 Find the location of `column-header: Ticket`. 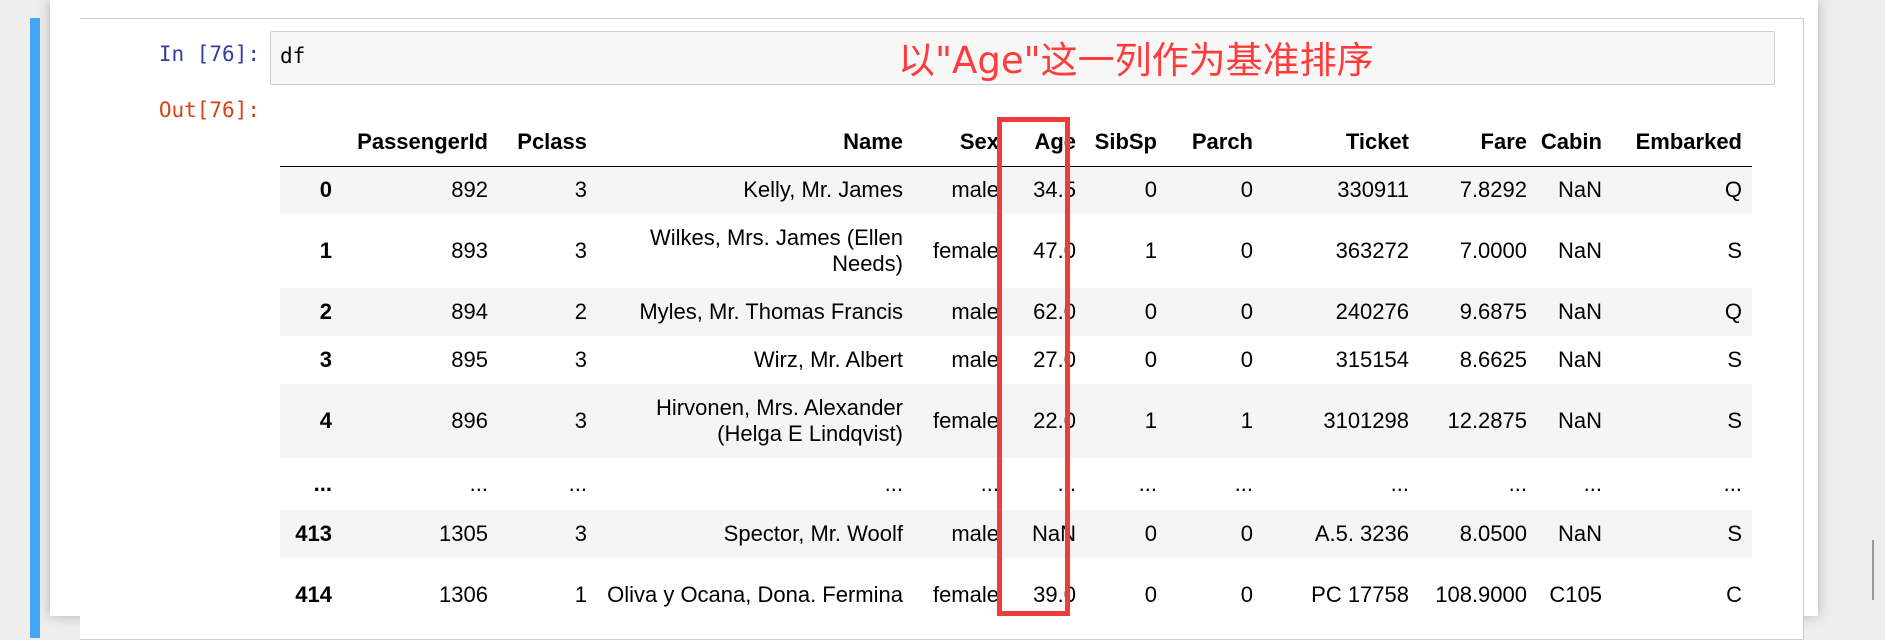

column-header: Ticket is located at coordinates (1341, 142).